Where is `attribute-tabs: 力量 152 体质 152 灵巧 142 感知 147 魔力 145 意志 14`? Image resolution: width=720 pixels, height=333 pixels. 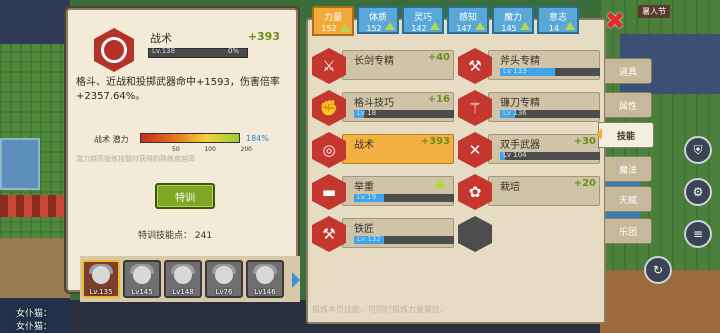
attribute-tabs: 力量 152 体质 152 灵巧 142 感知 147 魔力 145 意志 14 is located at coordinates (445, 21).